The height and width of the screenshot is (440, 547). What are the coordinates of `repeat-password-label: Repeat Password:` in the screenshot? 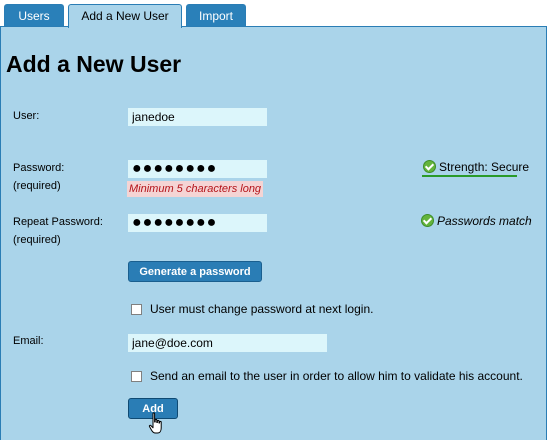 It's located at (58, 222).